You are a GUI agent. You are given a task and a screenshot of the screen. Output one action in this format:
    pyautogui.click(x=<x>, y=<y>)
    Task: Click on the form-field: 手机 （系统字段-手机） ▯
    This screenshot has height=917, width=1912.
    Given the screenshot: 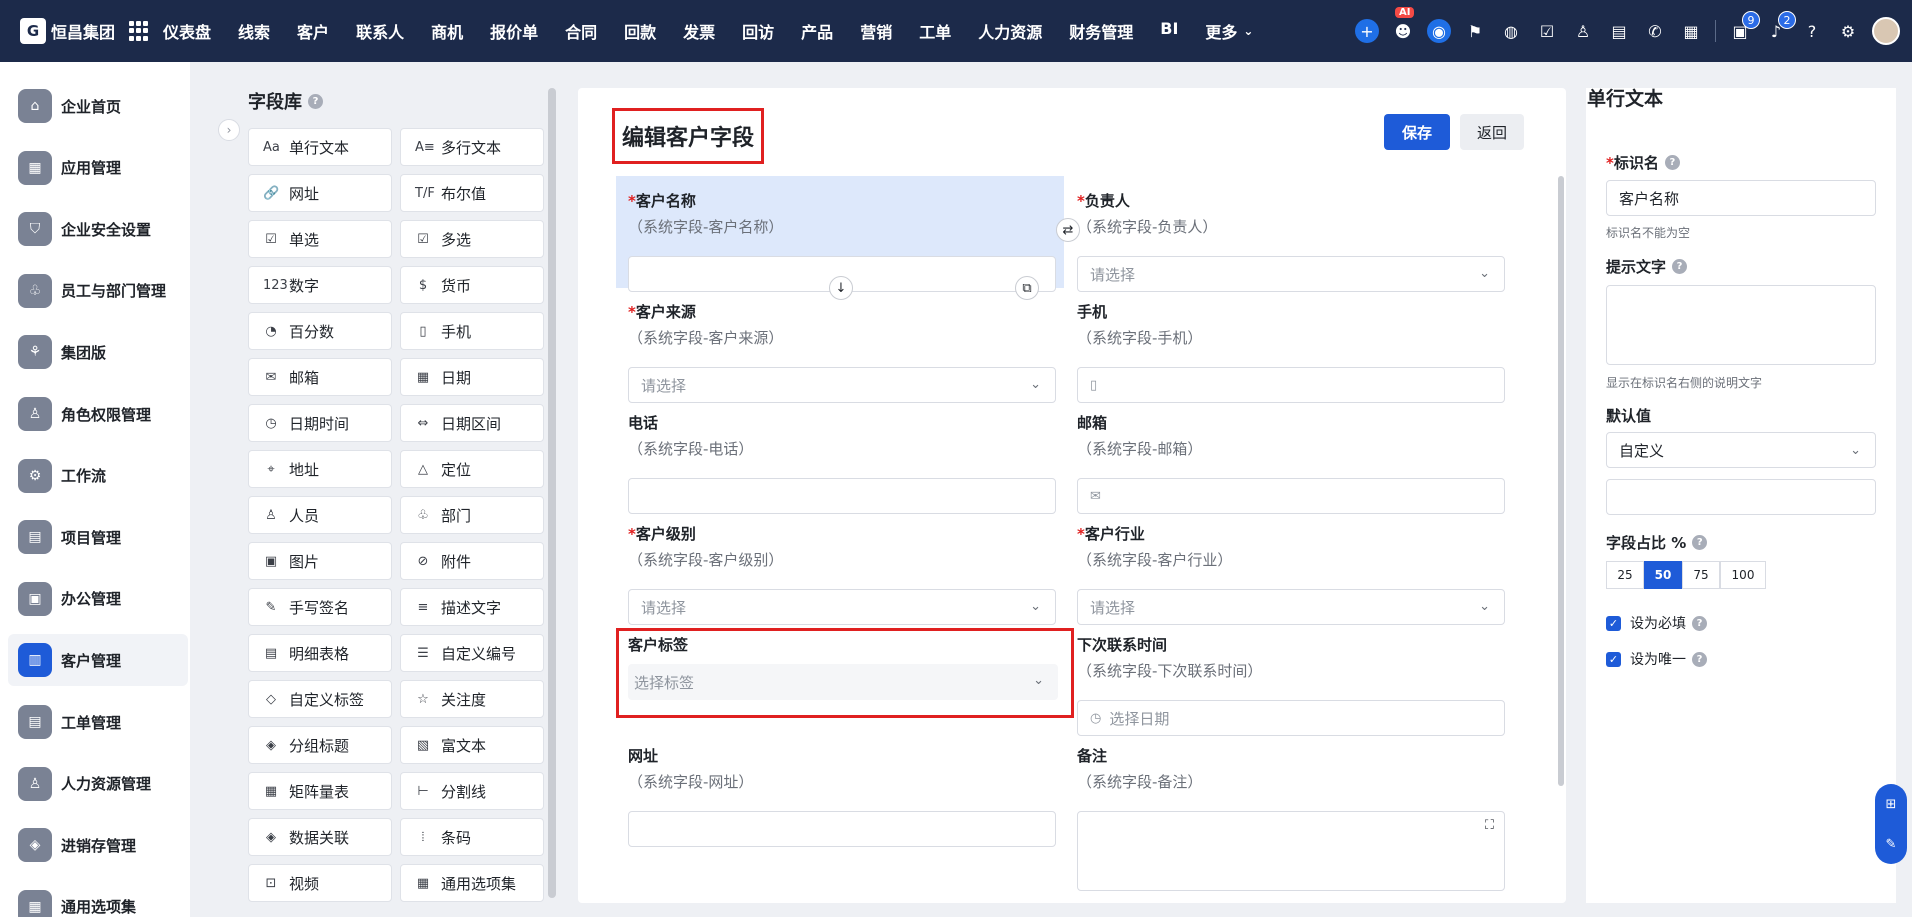 What is the action you would take?
    pyautogui.click(x=1292, y=352)
    